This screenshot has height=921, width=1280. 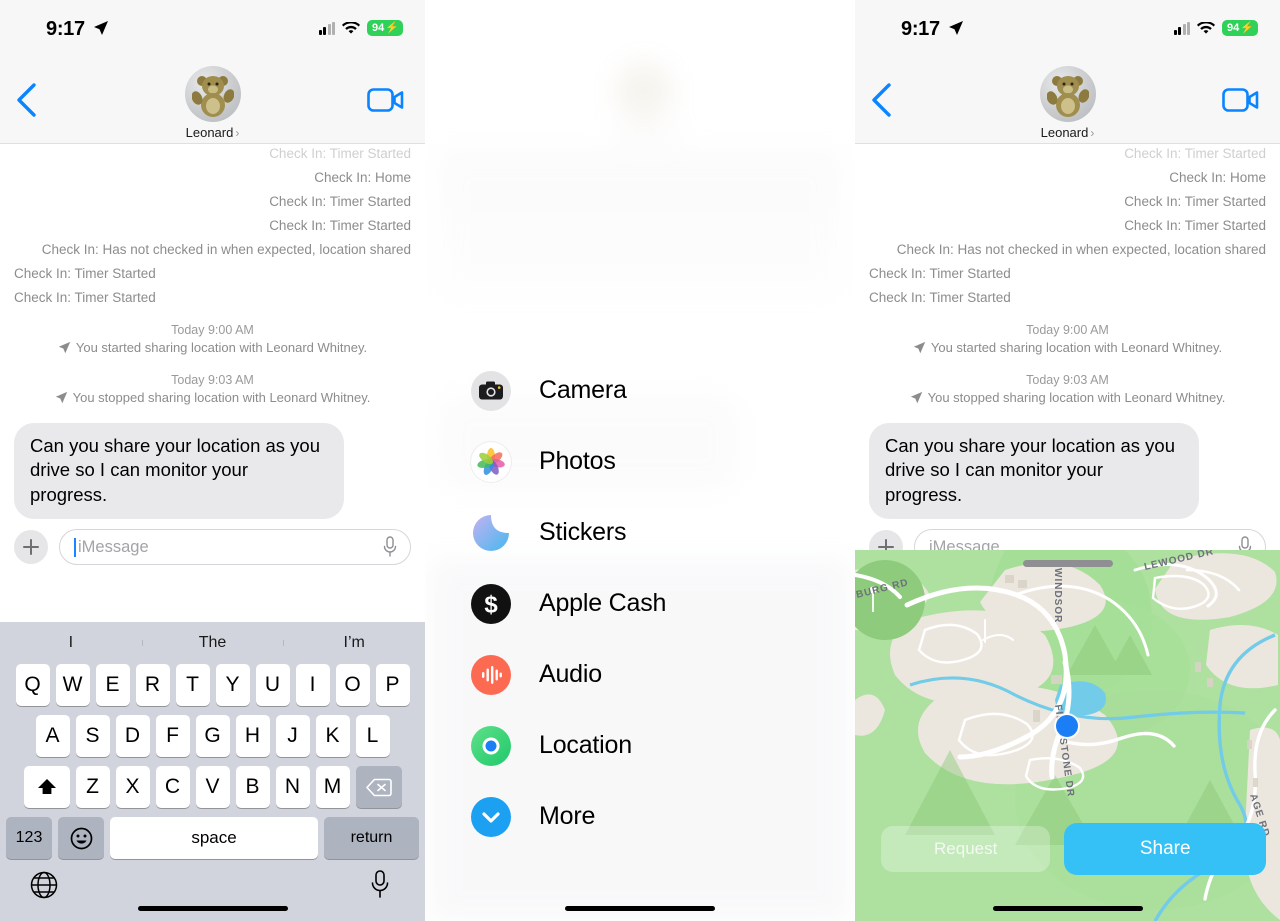 I want to click on shift-arrow-icon, so click(x=46, y=787).